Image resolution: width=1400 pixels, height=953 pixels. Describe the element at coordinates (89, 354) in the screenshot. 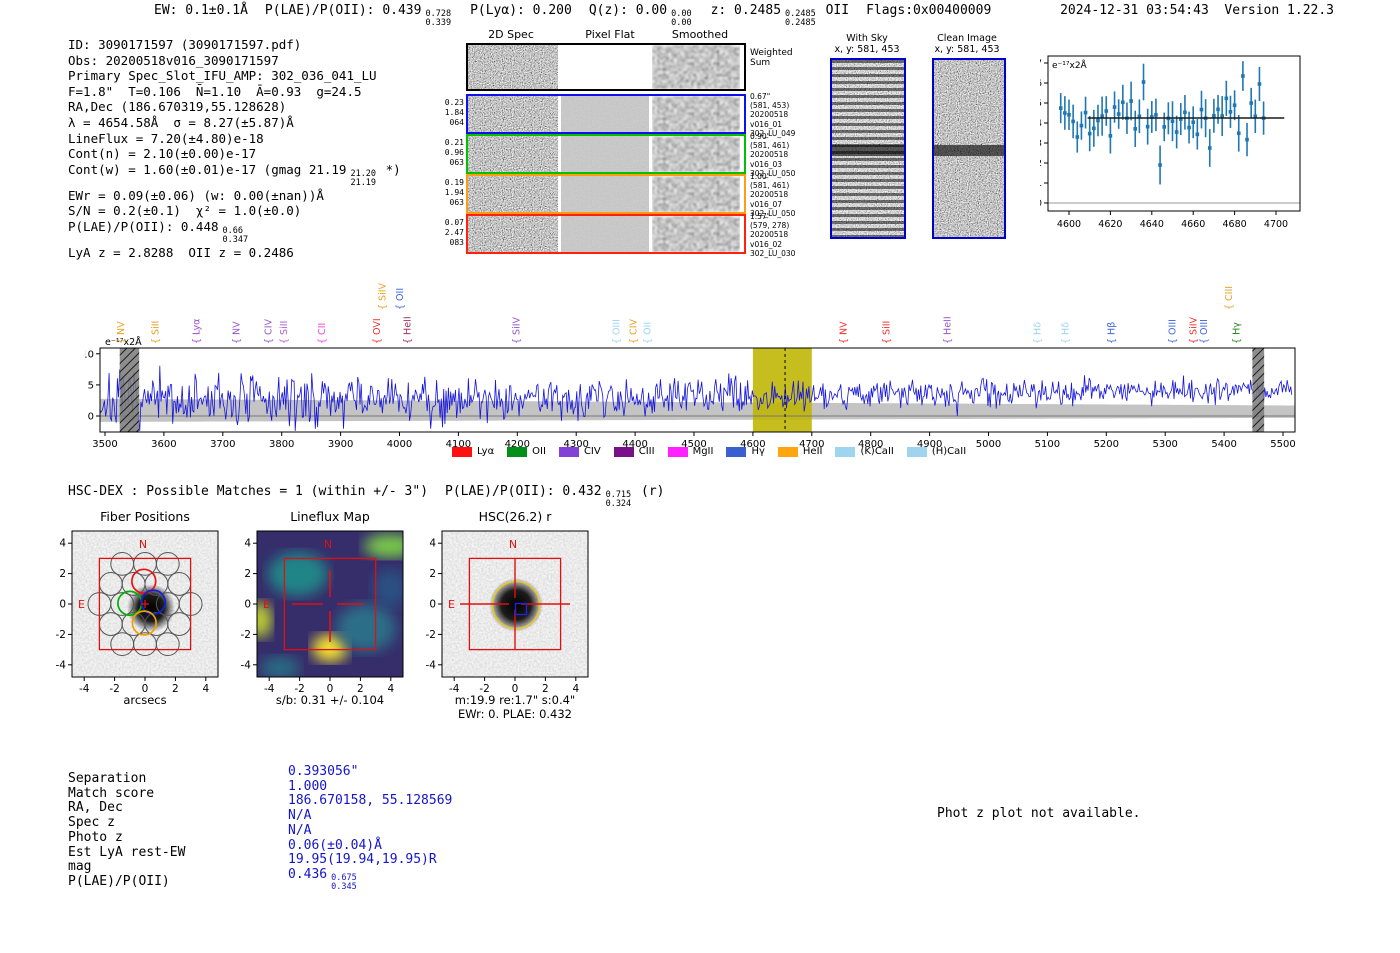

I see `y-tick-label: 10` at that location.